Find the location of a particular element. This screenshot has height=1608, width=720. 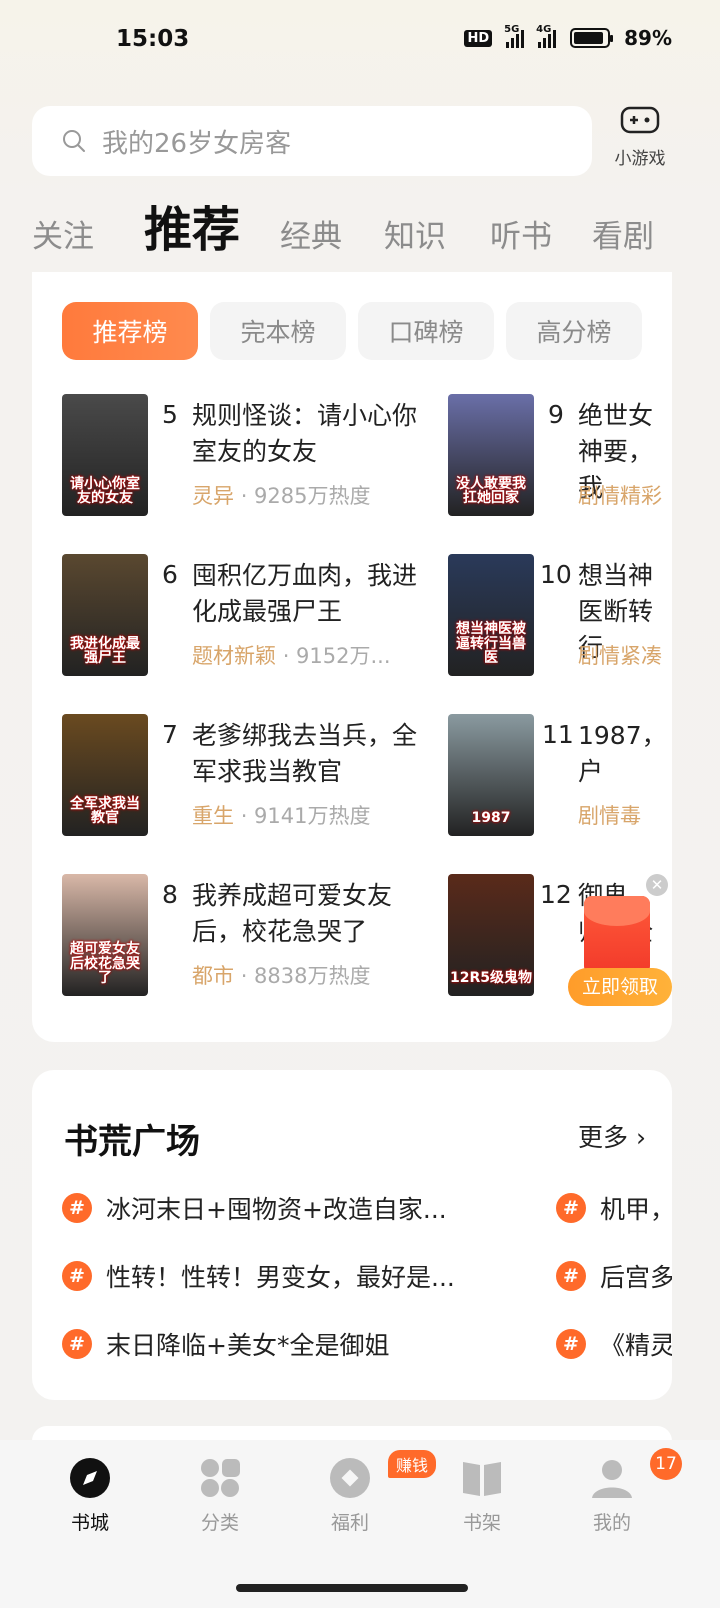

mini-game-label: 小游戏 is located at coordinates (640, 159).